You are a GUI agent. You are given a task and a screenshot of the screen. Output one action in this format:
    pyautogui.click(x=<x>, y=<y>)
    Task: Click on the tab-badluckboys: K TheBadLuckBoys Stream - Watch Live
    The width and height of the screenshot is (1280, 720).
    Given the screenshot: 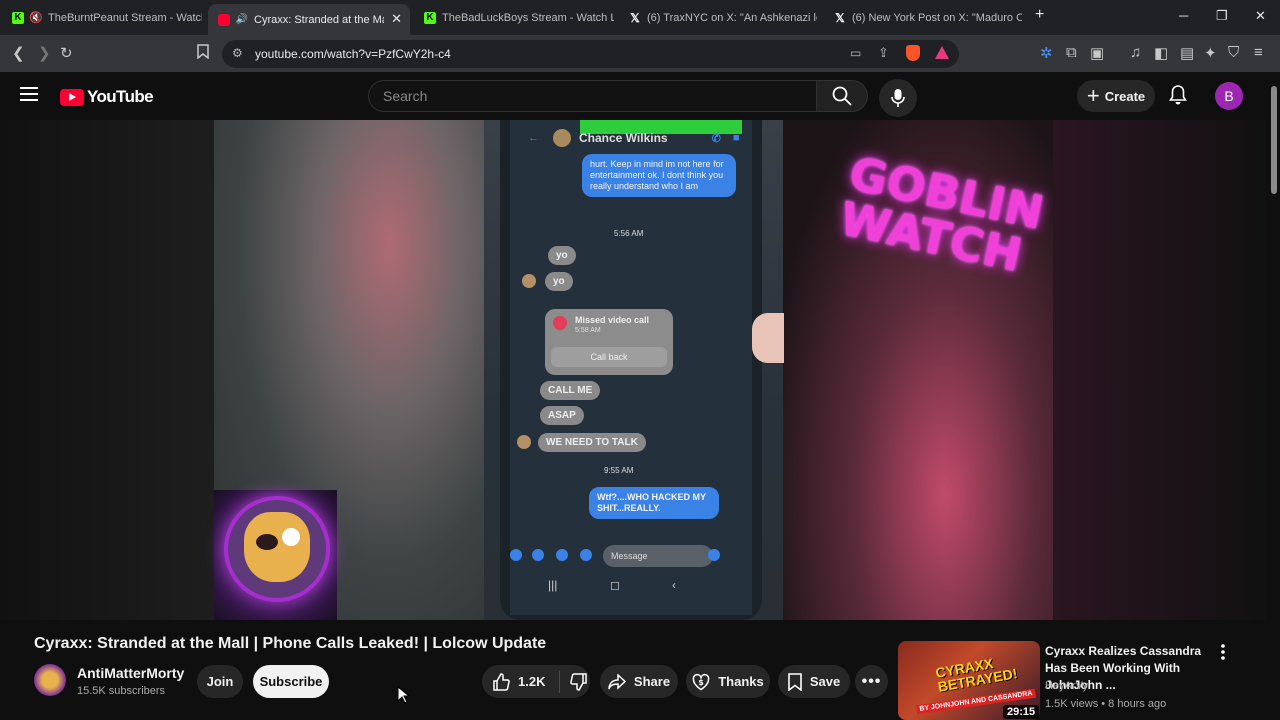 What is the action you would take?
    pyautogui.click(x=514, y=17)
    